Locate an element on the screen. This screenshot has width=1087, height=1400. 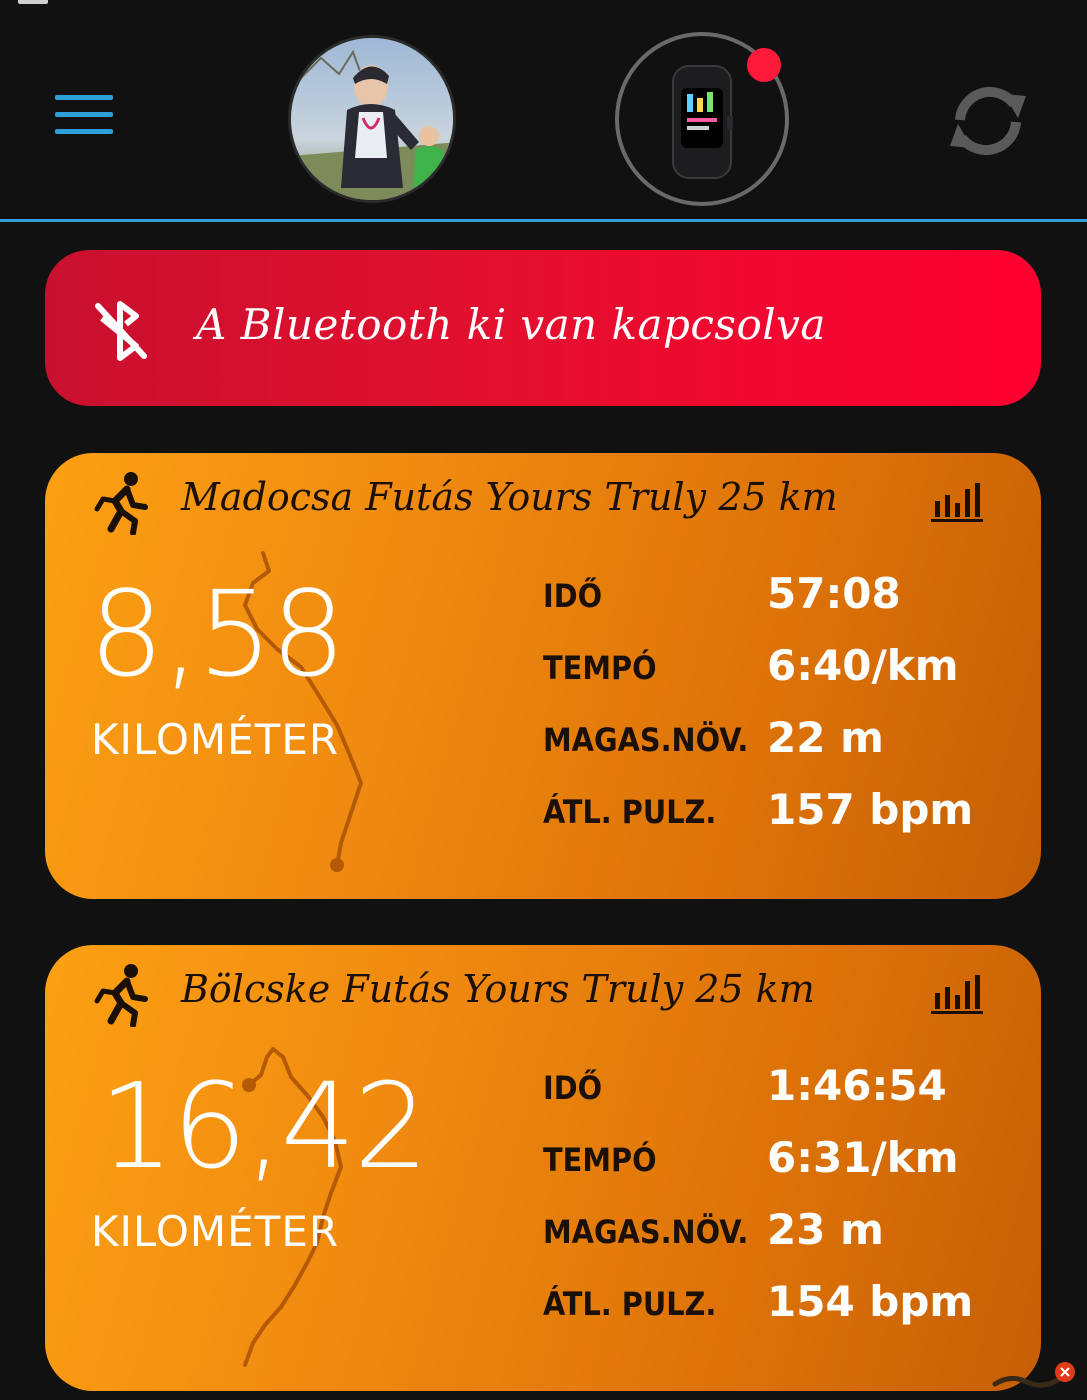
distance-value: 8,58 is located at coordinates (217, 634).